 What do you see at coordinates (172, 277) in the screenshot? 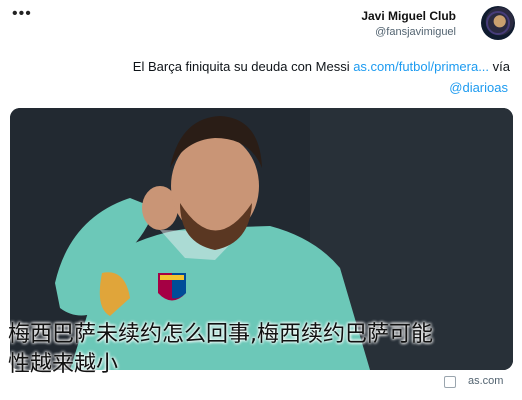
I see `club-crest-band` at bounding box center [172, 277].